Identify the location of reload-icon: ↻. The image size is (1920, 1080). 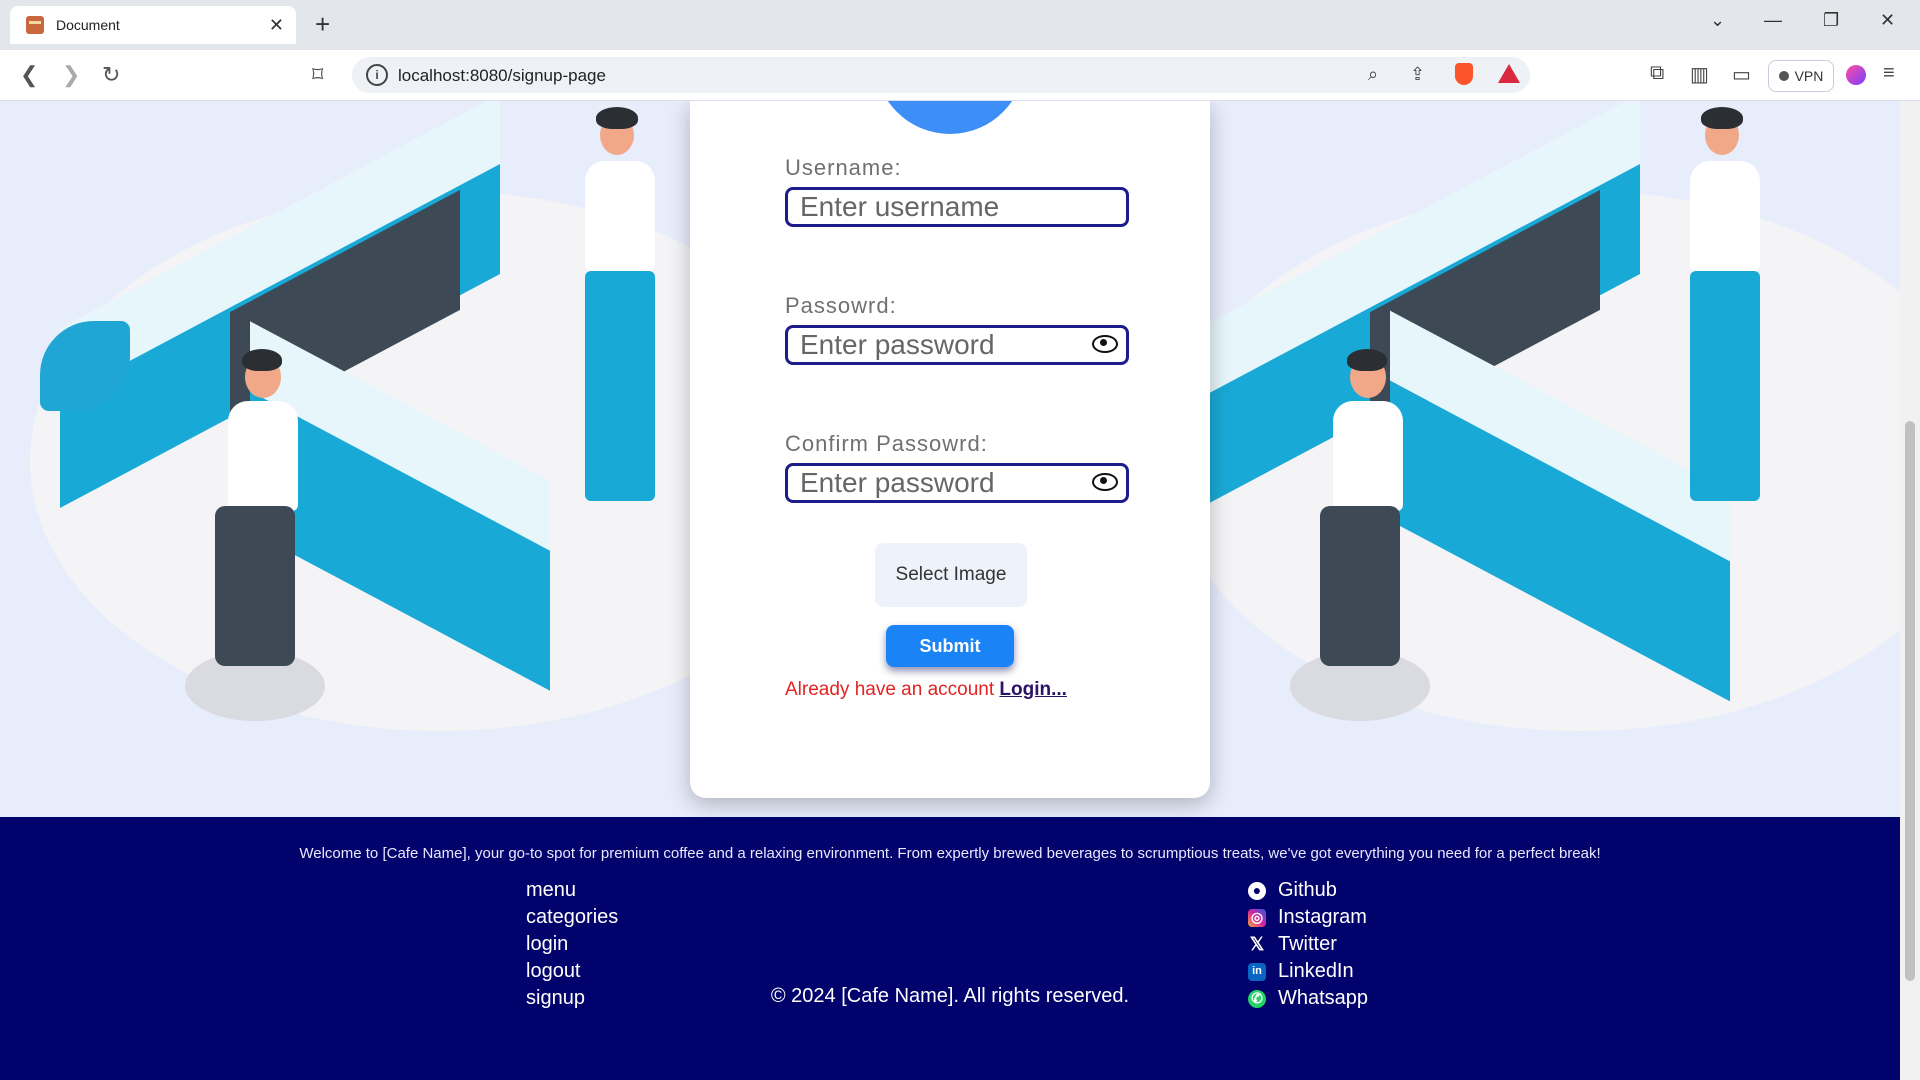
(111, 75).